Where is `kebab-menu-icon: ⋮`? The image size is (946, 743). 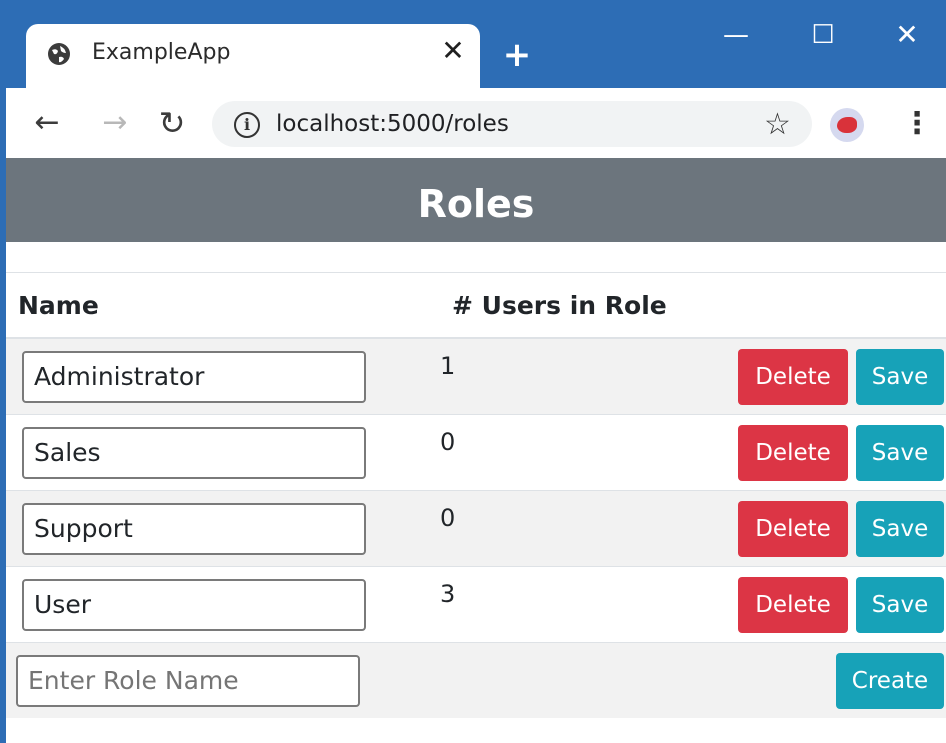
kebab-menu-icon: ⋮ is located at coordinates (917, 124).